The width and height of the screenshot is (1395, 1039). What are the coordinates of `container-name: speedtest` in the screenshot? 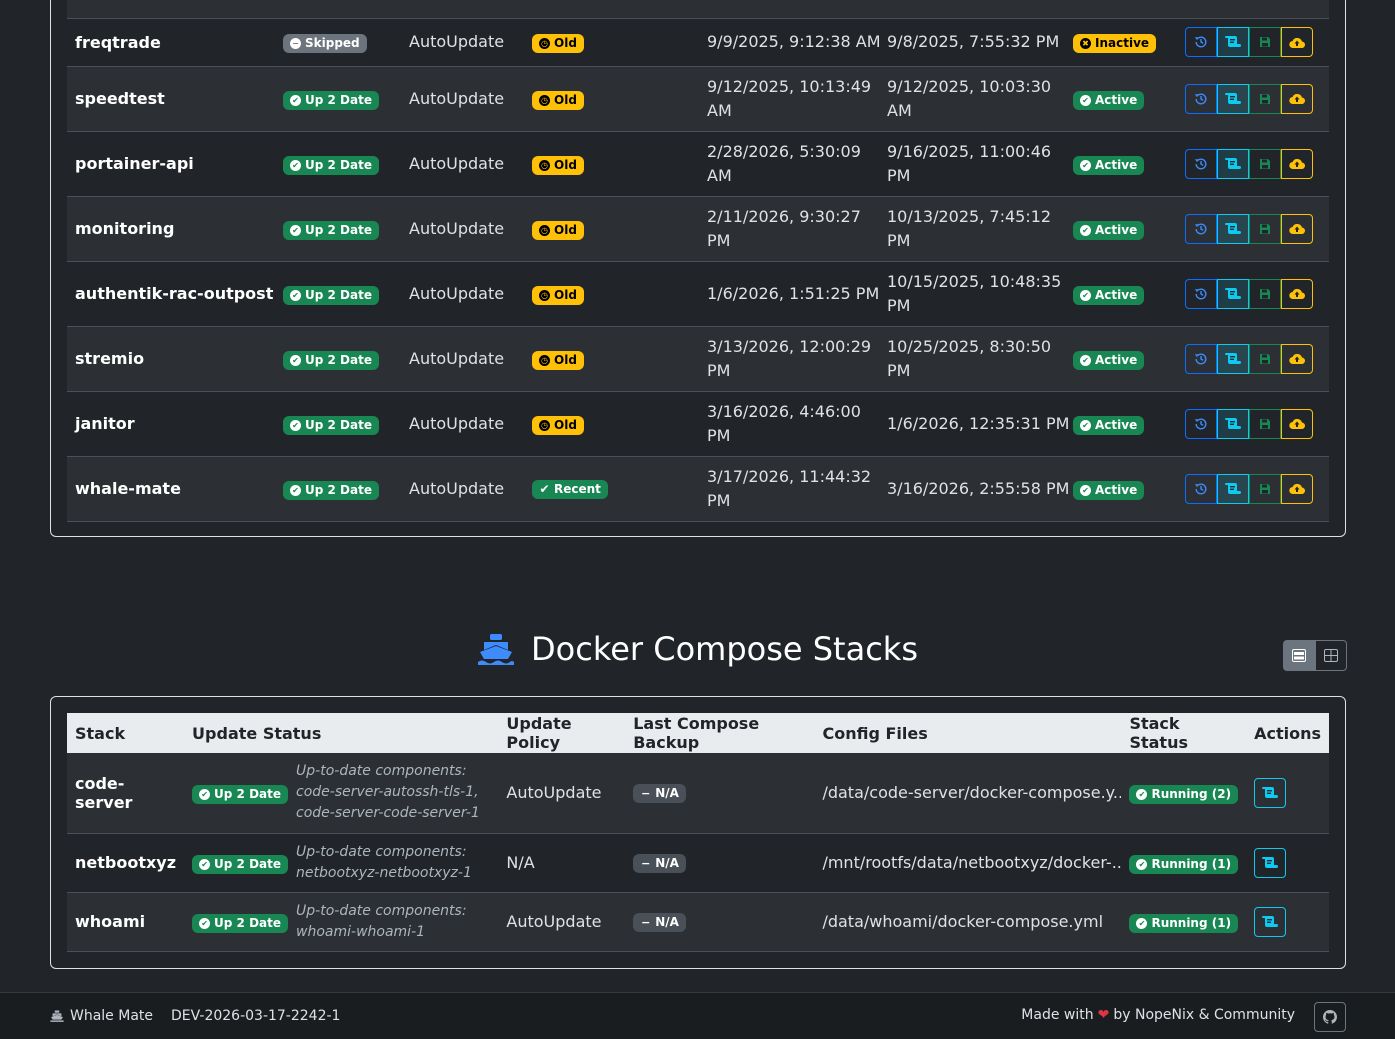 It's located at (175, 98).